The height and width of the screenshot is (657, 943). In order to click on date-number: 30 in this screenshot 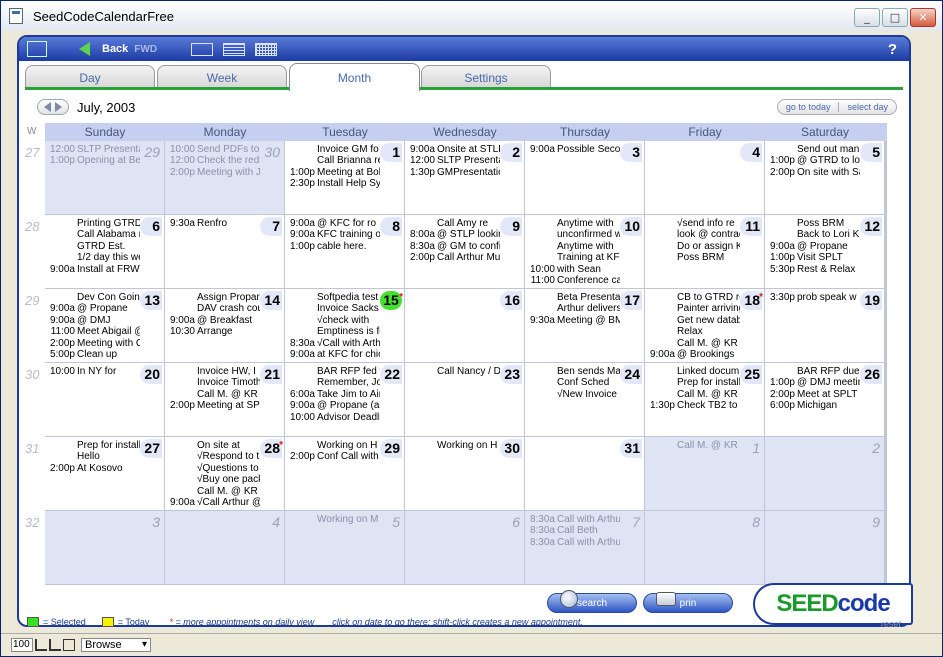, I will do `click(271, 152)`.